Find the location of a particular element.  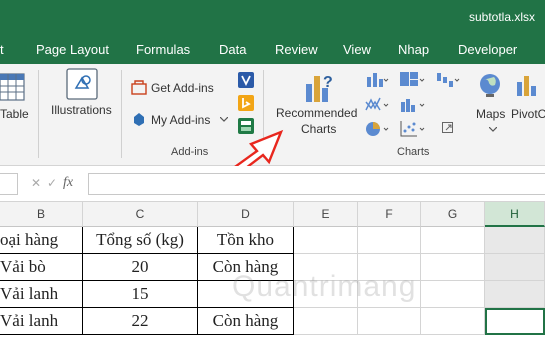

tab-view: View is located at coordinates (357, 49).